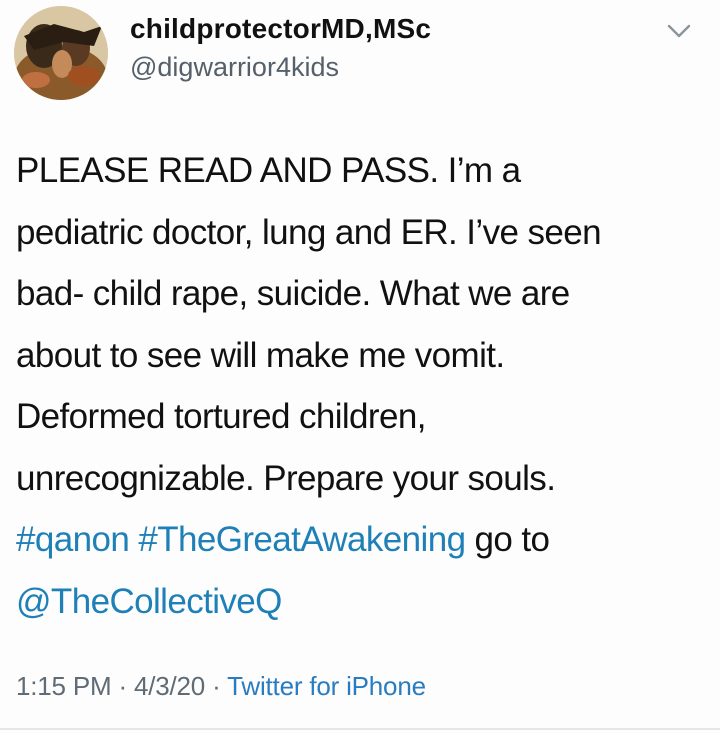 This screenshot has height=734, width=720. Describe the element at coordinates (260, 355) in the screenshot. I see `tweet-line: about to see will make me vomit.` at that location.